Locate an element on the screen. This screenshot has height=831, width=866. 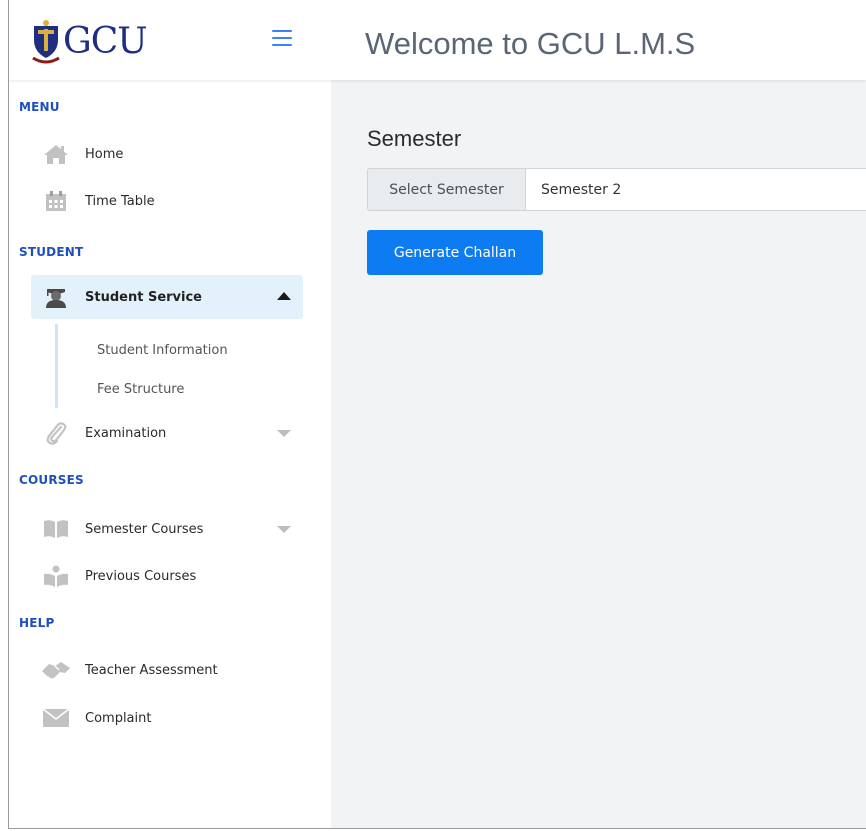
sidebar-item-time-table: Time Table is located at coordinates (167, 201).